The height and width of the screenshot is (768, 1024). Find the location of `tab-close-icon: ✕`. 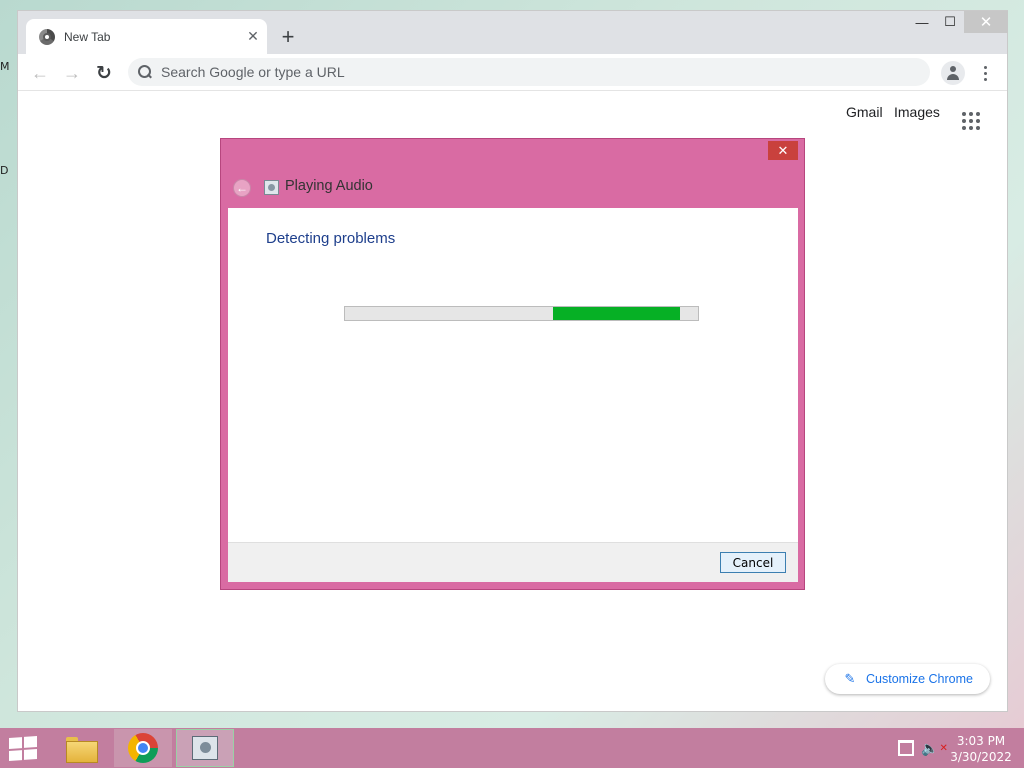

tab-close-icon: ✕ is located at coordinates (253, 37).